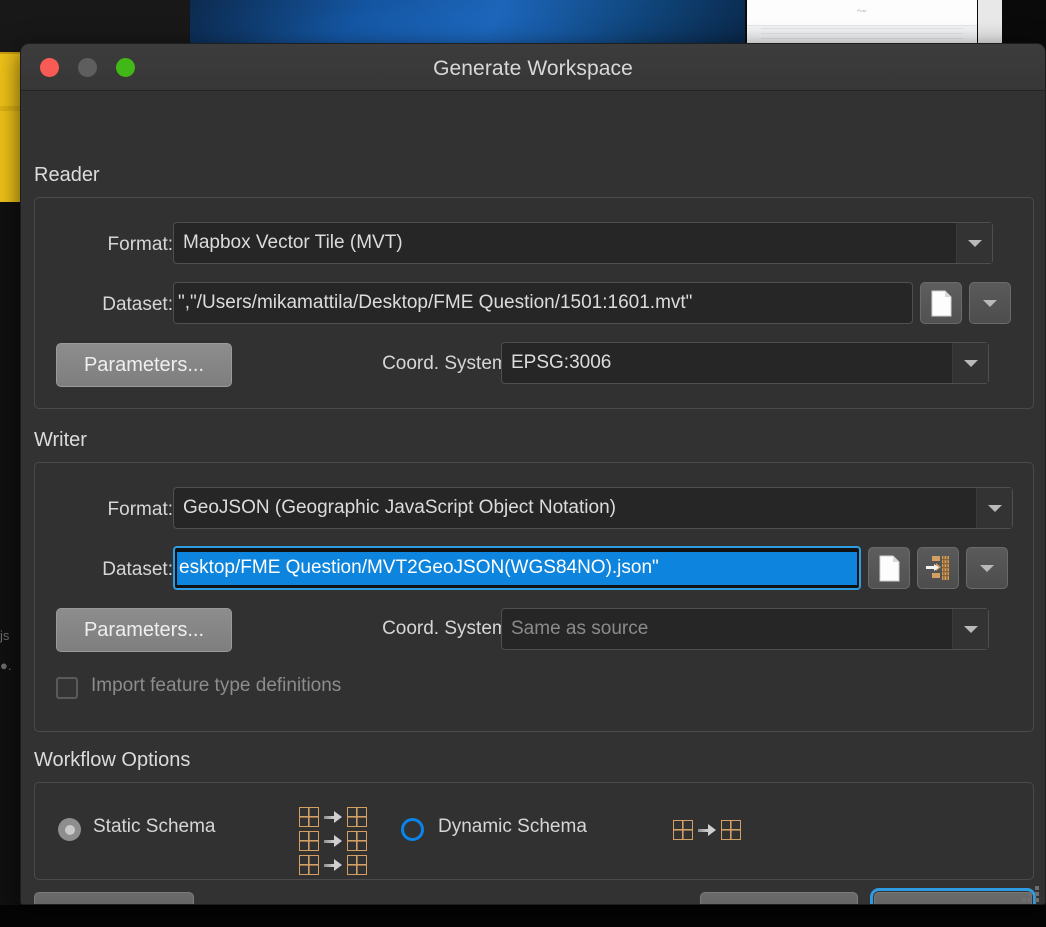  Describe the element at coordinates (745, 629) in the screenshot. I see `writer-coord-system-combobox: Same as source` at that location.